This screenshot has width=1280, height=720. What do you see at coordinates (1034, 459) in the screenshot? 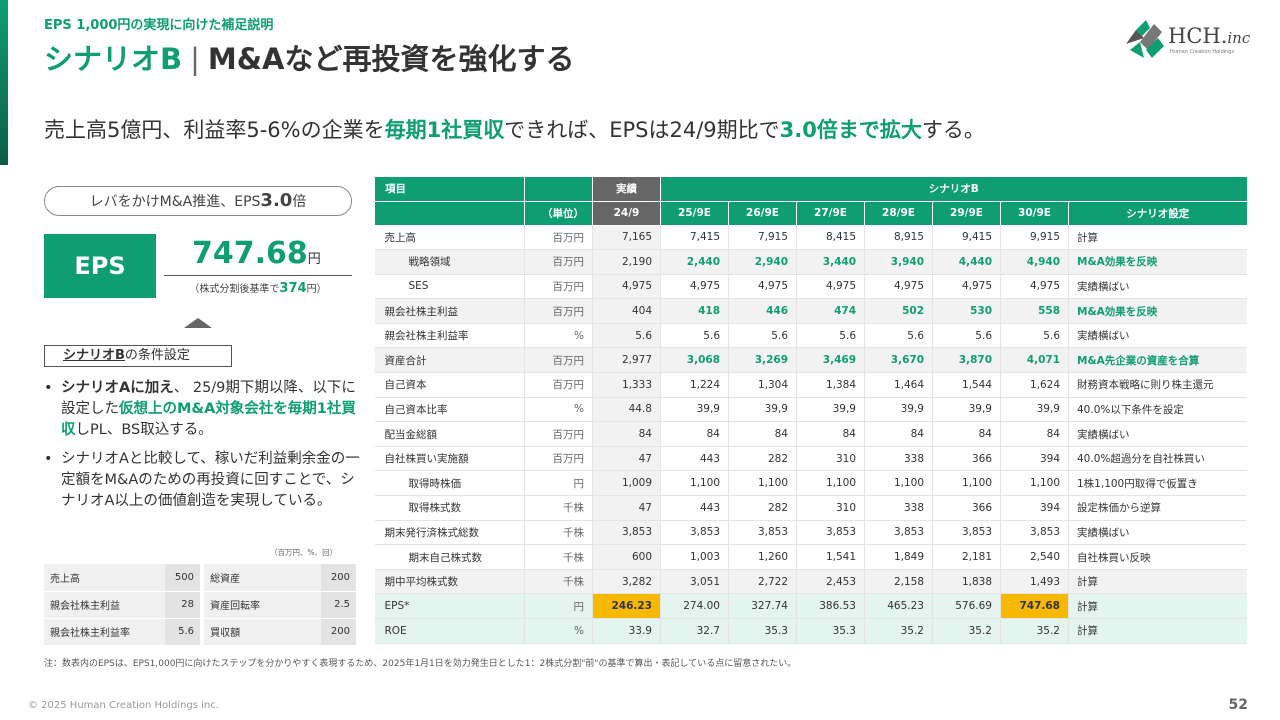
I see `row-value: 394` at bounding box center [1034, 459].